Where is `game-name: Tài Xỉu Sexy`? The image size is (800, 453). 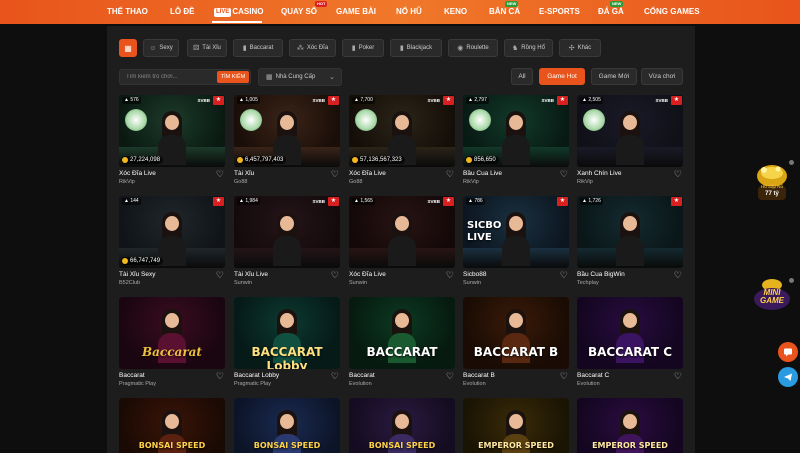
game-name: Tài Xỉu Sexy is located at coordinates (137, 274).